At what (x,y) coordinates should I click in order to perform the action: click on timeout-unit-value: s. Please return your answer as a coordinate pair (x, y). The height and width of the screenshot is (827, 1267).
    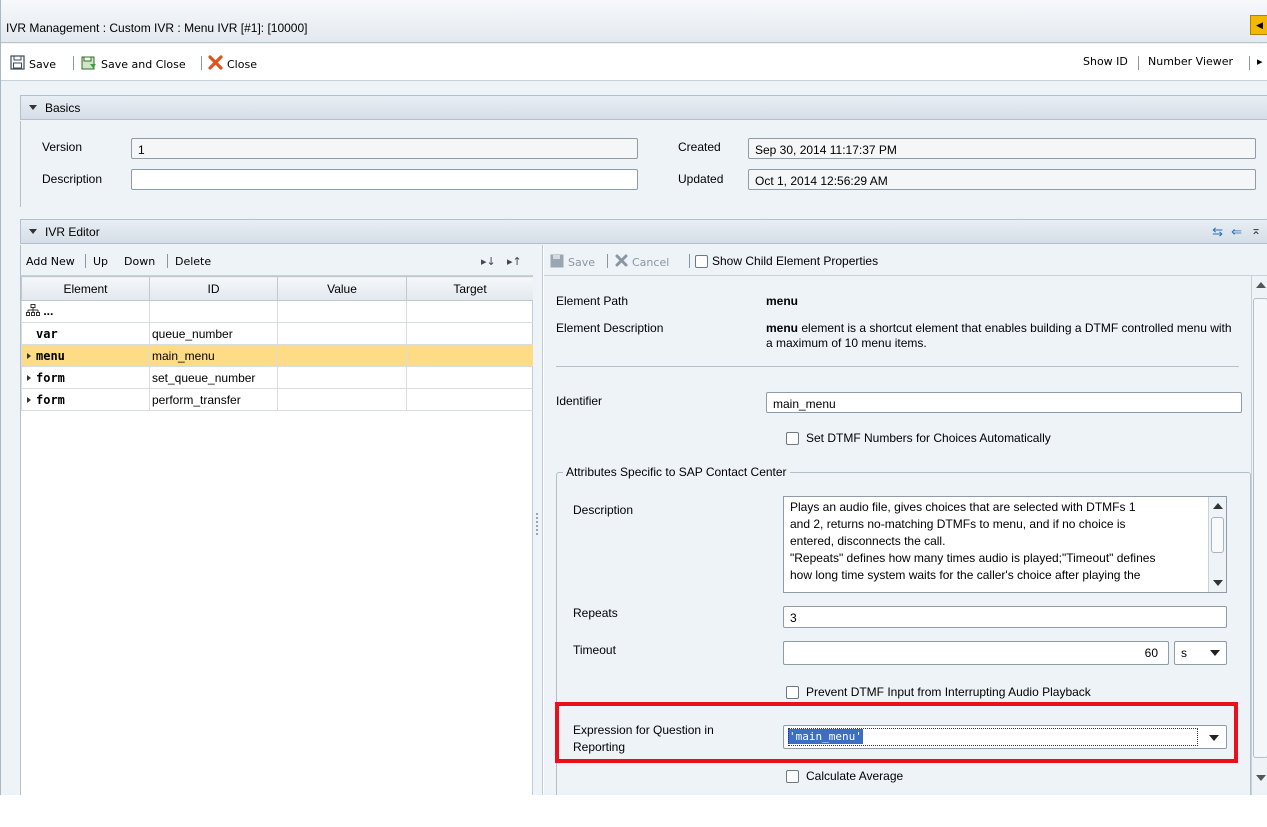
    Looking at the image, I should click on (1184, 653).